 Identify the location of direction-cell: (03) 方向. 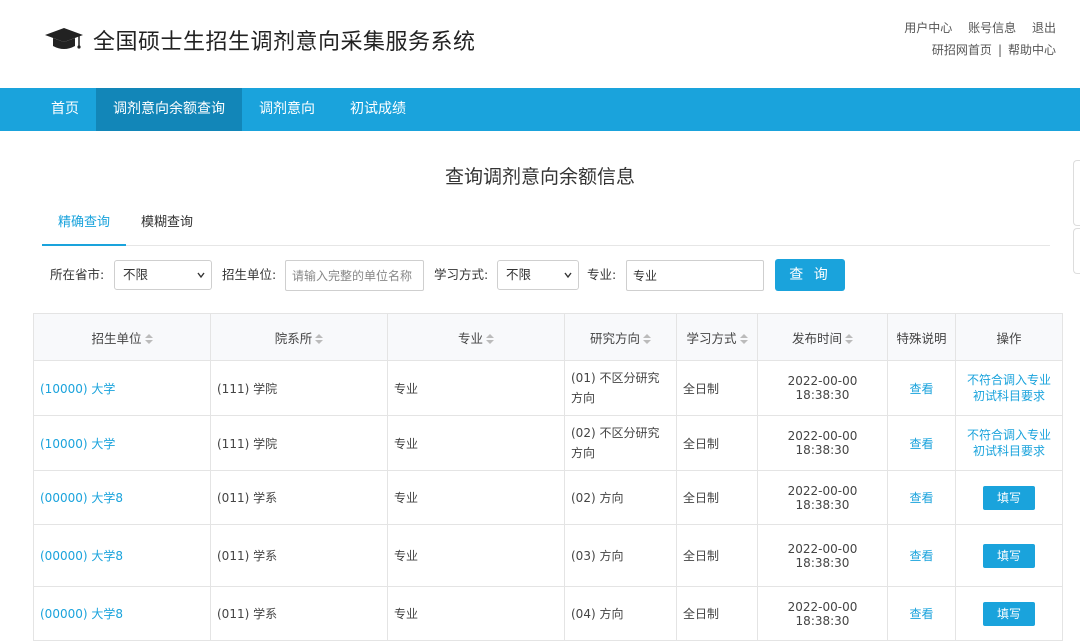
(620, 555).